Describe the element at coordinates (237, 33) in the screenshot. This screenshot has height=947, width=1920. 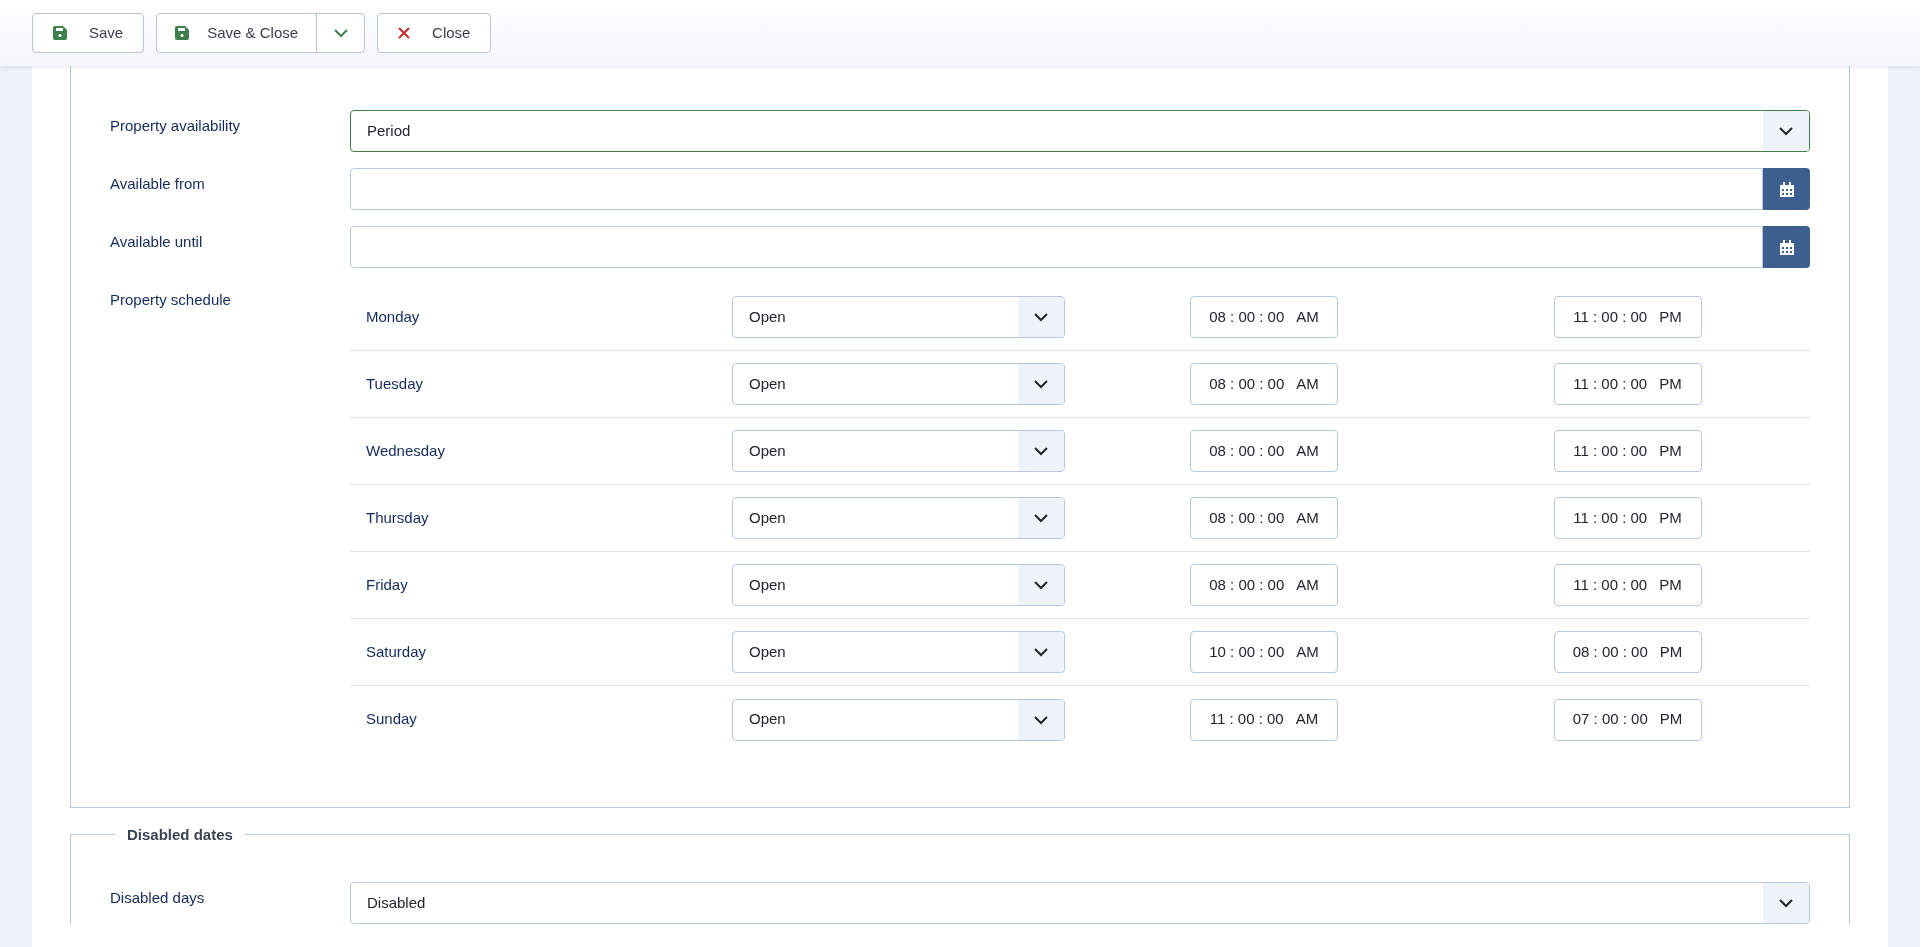
I see `save-close-button: Save & Close` at that location.